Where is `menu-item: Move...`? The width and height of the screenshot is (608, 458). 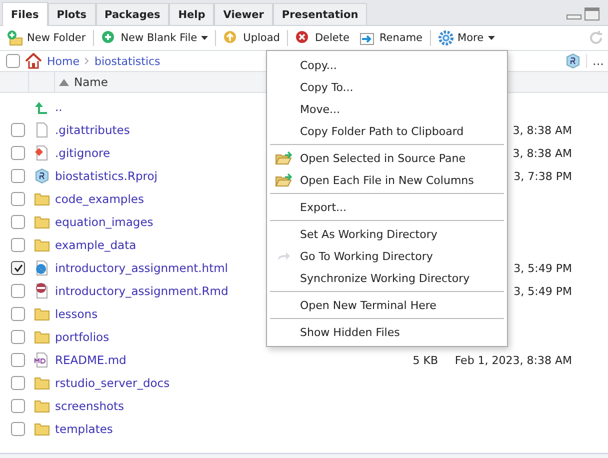 menu-item: Move... is located at coordinates (387, 109).